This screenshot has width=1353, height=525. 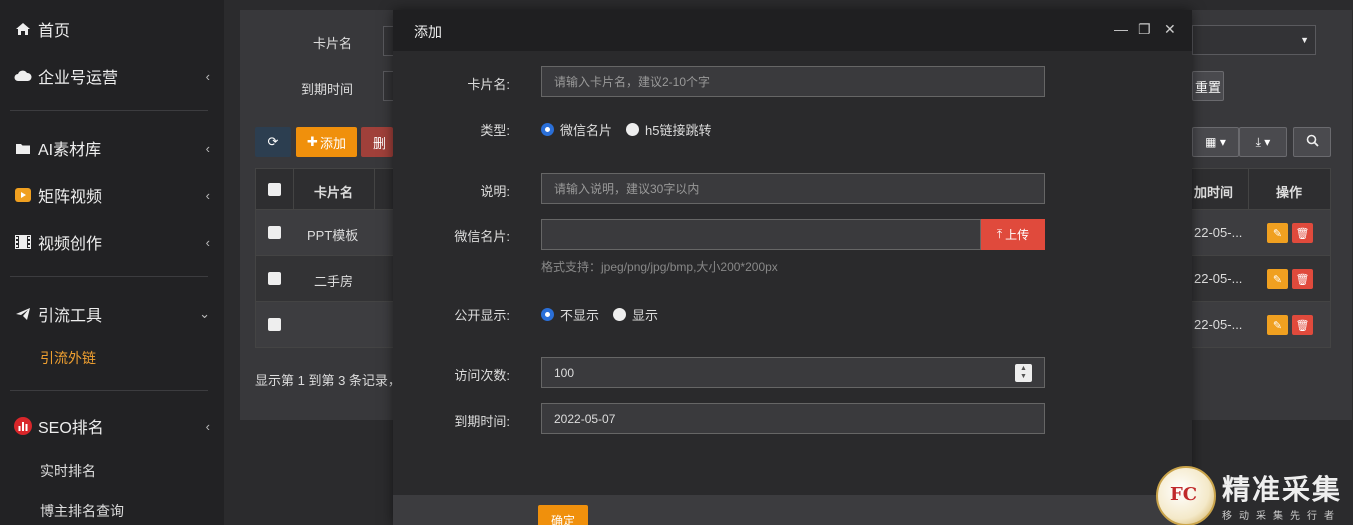 I want to click on header-actions: 操作, so click(x=1289, y=192).